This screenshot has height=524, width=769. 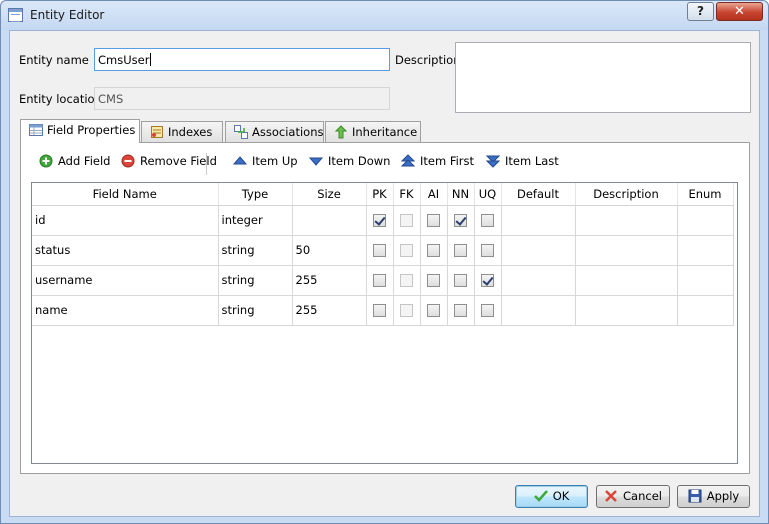 What do you see at coordinates (739, 11) in the screenshot?
I see `close-button: ✕` at bounding box center [739, 11].